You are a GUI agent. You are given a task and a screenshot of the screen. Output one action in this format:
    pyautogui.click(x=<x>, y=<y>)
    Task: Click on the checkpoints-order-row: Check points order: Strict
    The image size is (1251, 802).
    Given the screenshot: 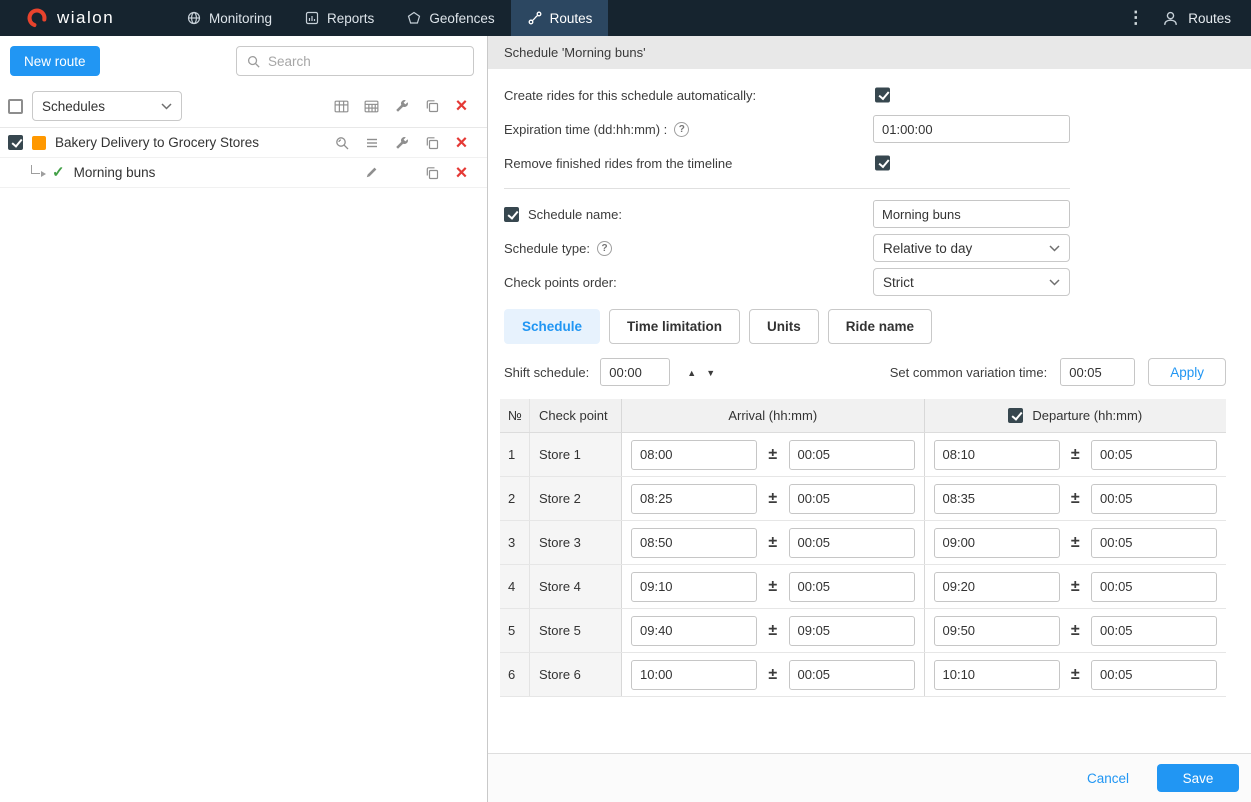 What is the action you would take?
    pyautogui.click(x=869, y=282)
    